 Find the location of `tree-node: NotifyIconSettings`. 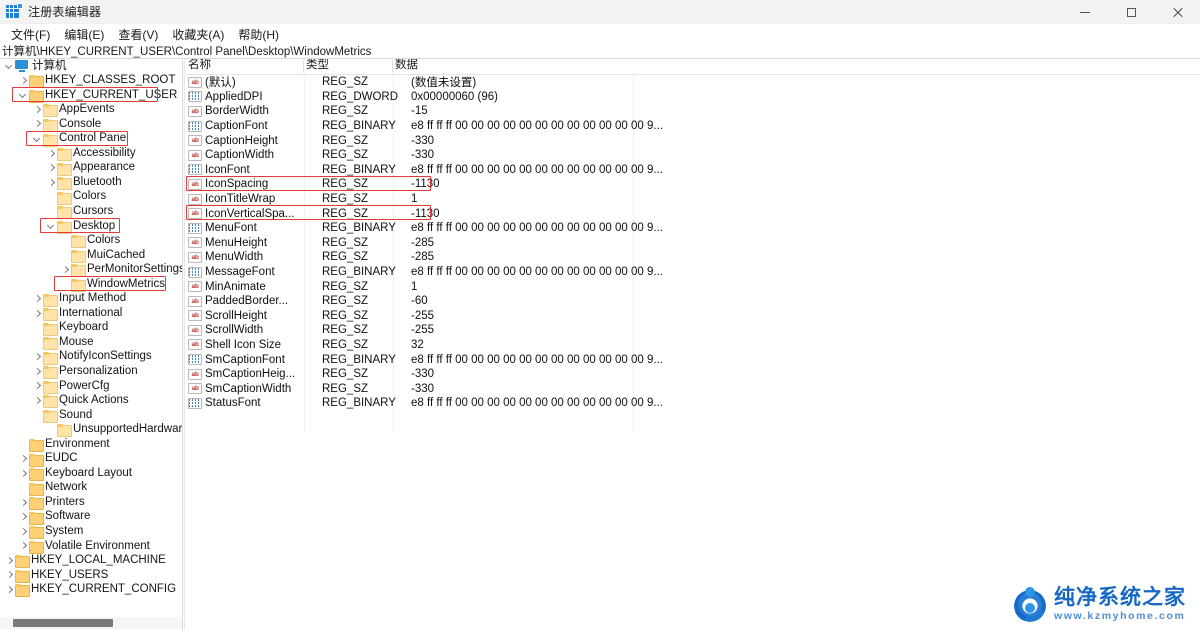

tree-node: NotifyIconSettings is located at coordinates (91, 357).